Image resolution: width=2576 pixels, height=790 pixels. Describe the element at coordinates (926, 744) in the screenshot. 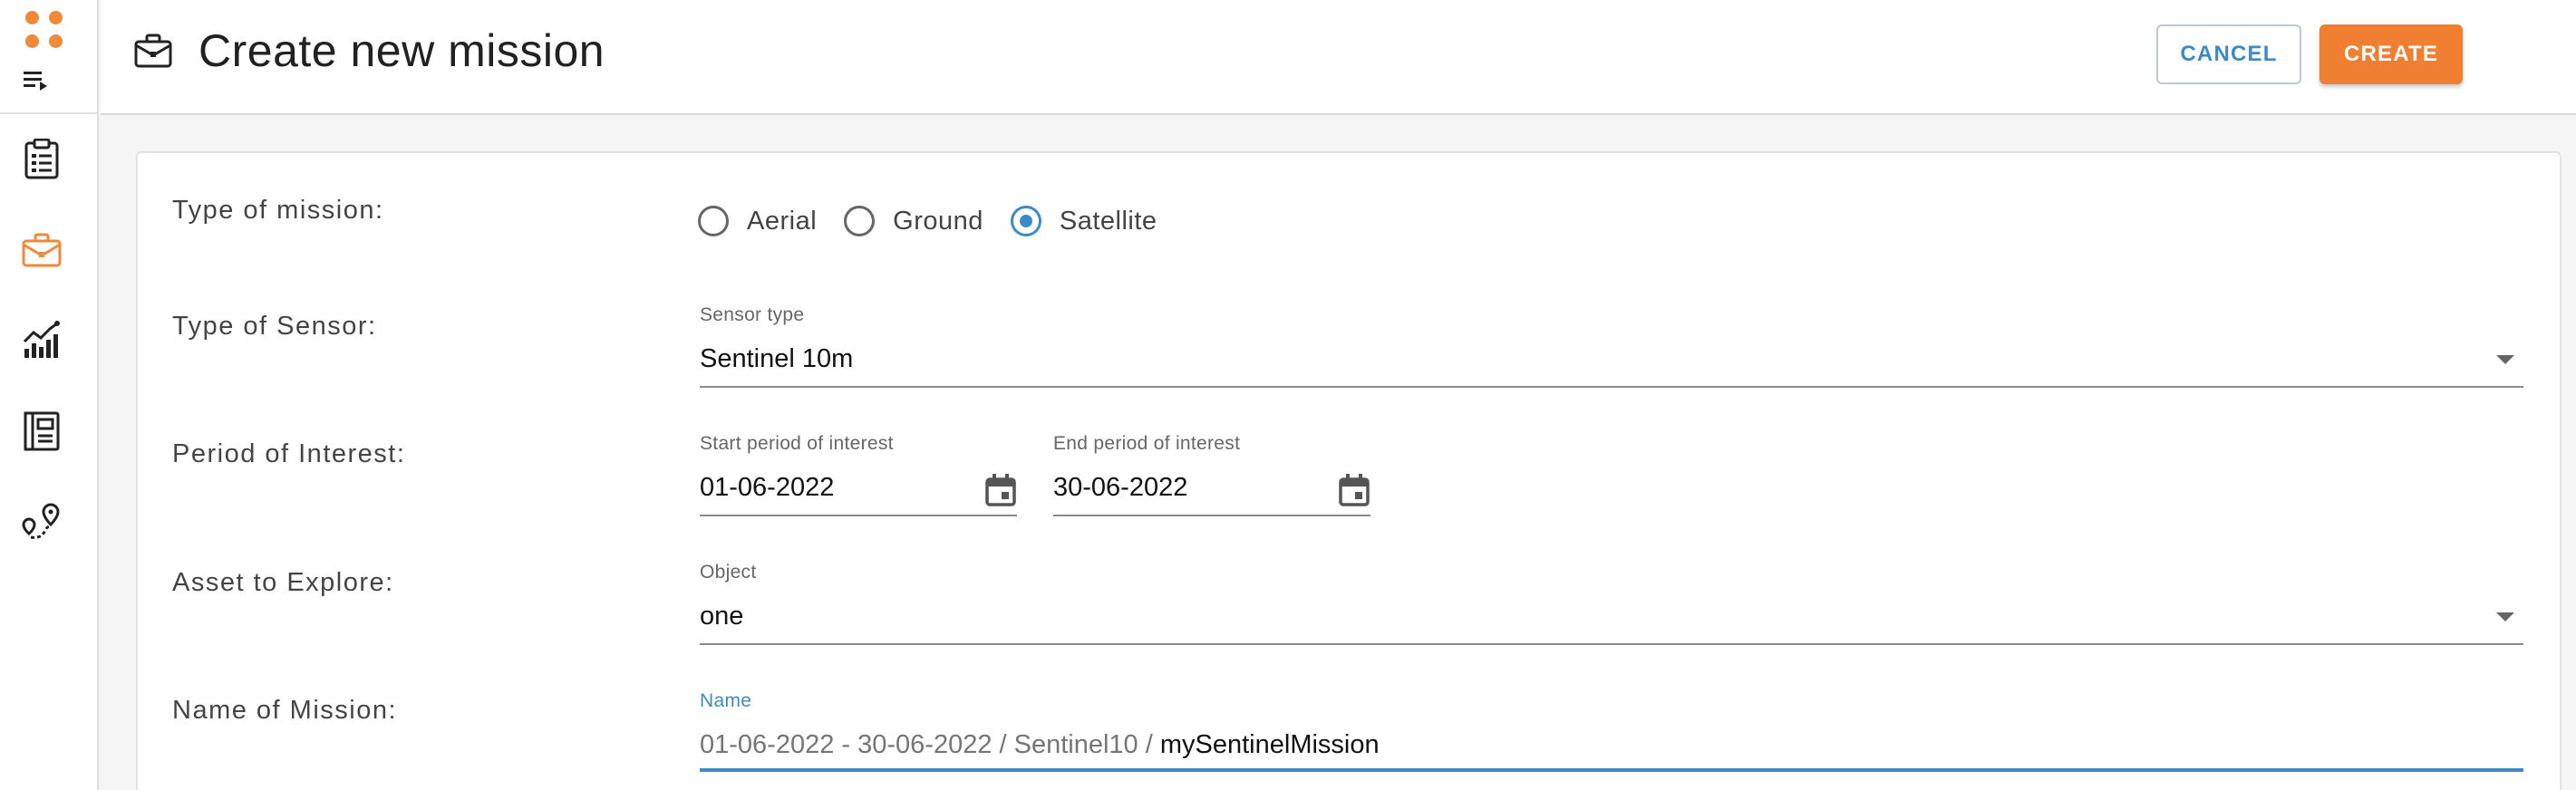

I see `mission-name-prefix: 01-06-2022 - 30-06-2022 / Sentinel10 /` at that location.